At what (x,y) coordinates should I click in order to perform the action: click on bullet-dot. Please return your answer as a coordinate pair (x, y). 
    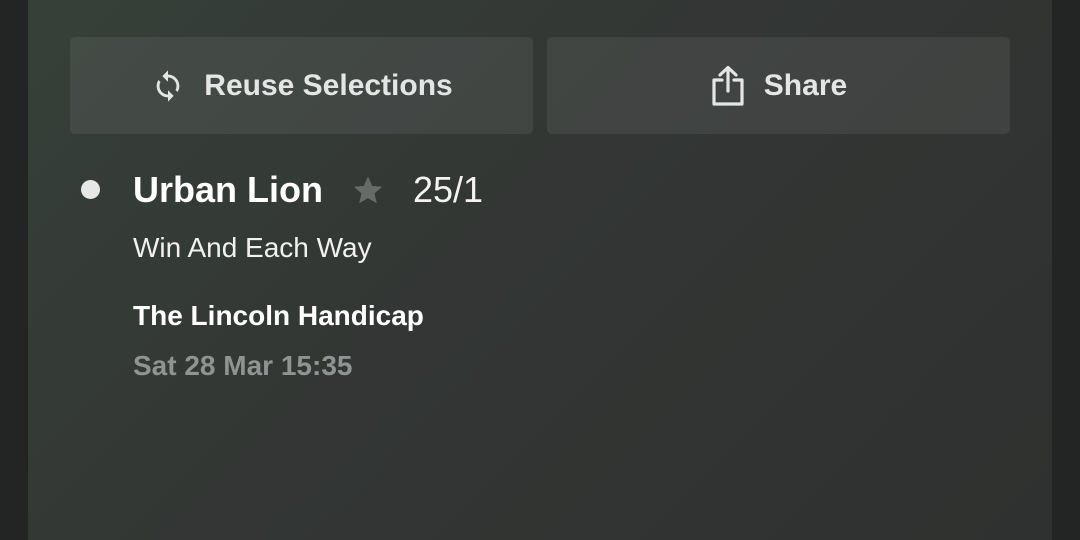
    Looking at the image, I should click on (90, 189).